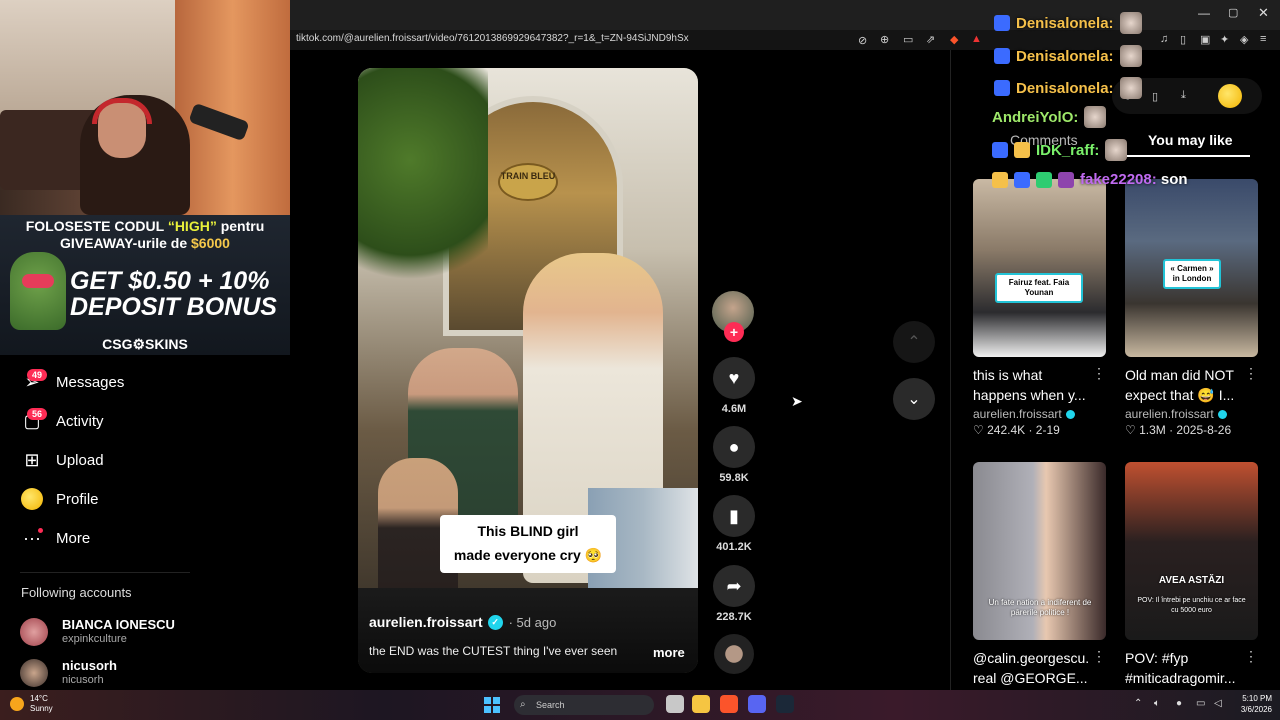 Image resolution: width=1280 pixels, height=720 pixels. What do you see at coordinates (523, 704) in the screenshot?
I see `search-icon: ⌕` at bounding box center [523, 704].